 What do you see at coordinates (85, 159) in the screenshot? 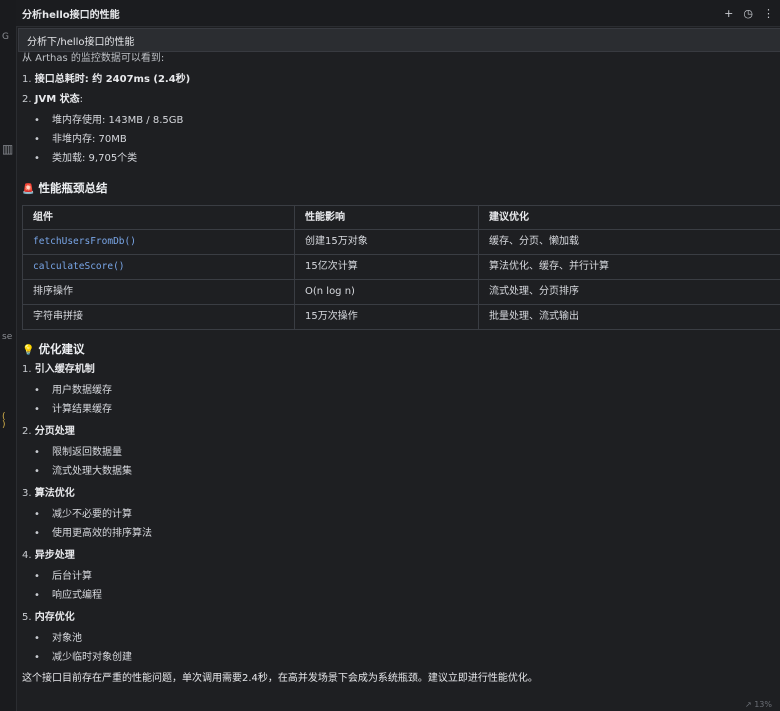
I see `list-item: 类加载: 9,705个类` at bounding box center [85, 159].